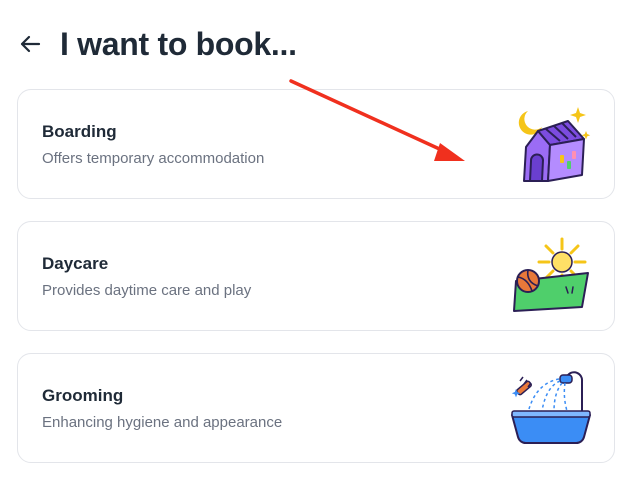 The height and width of the screenshot is (499, 633). What do you see at coordinates (554, 144) in the screenshot?
I see `house-moon-icon` at bounding box center [554, 144].